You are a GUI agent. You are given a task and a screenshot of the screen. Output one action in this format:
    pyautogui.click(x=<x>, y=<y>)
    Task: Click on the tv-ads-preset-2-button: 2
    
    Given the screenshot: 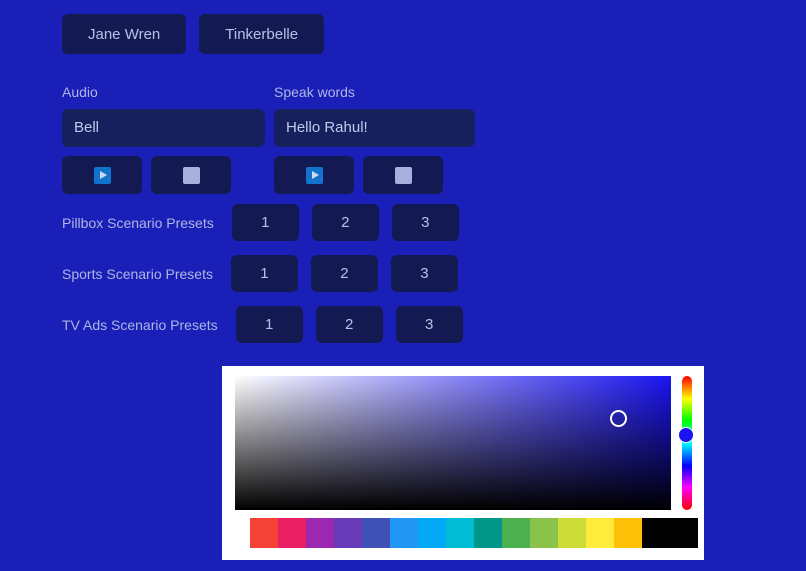 What is the action you would take?
    pyautogui.click(x=349, y=324)
    